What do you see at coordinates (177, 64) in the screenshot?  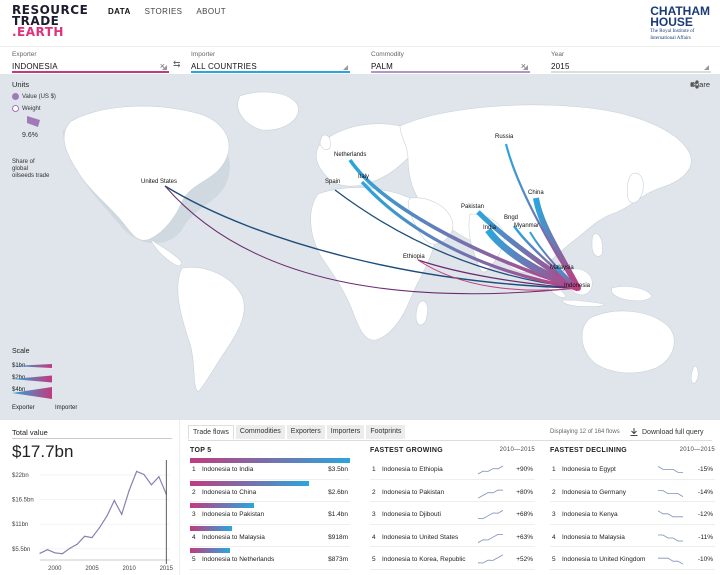 I see `swap-icon: ⇆` at bounding box center [177, 64].